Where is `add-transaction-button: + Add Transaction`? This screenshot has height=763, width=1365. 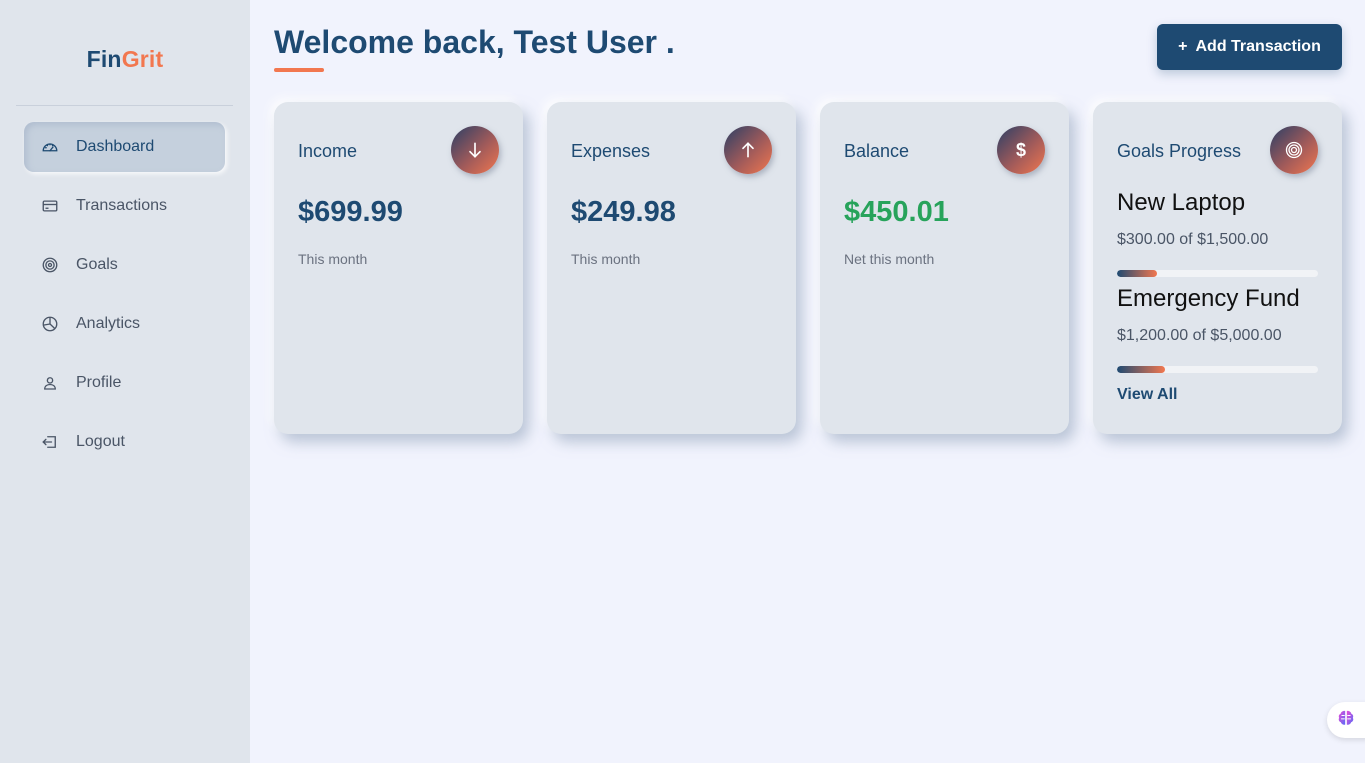 add-transaction-button: + Add Transaction is located at coordinates (1249, 47).